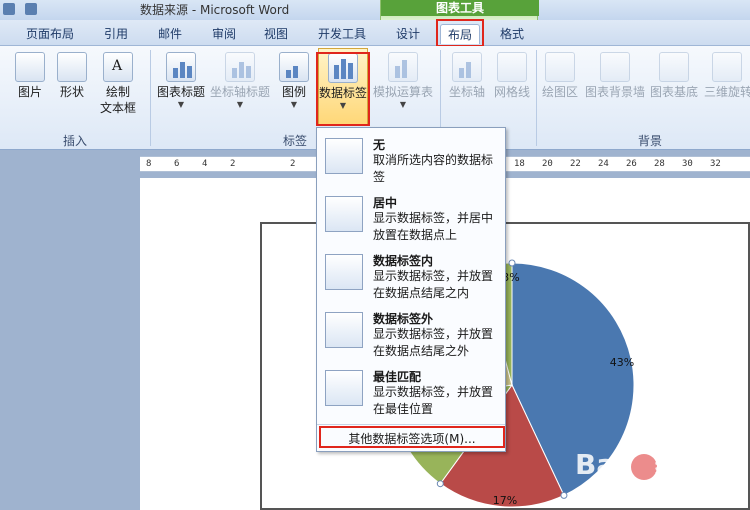 This screenshot has width=750, height=510. I want to click on inside-end-label-icon, so click(344, 272).